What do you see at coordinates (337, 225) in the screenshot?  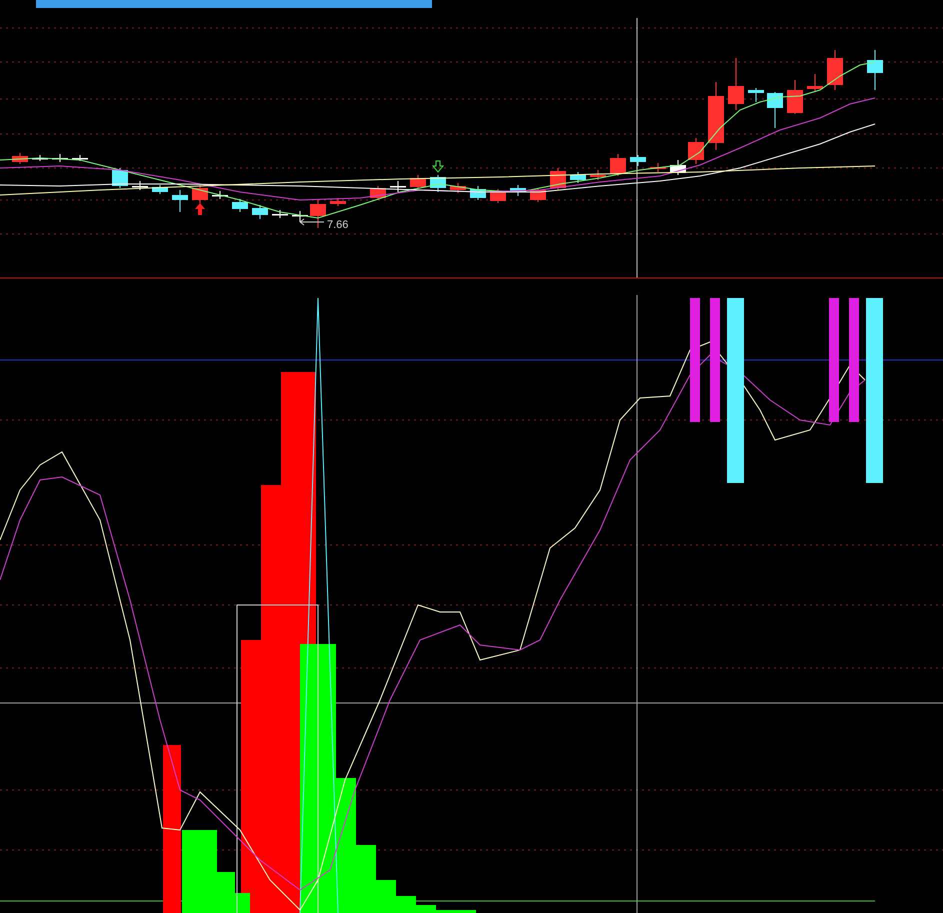 I see `low-price-label: 7.66` at bounding box center [337, 225].